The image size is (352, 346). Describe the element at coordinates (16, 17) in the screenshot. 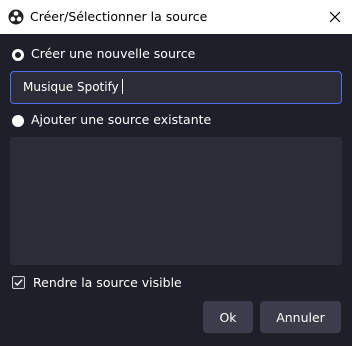

I see `obs-logo-icon` at that location.